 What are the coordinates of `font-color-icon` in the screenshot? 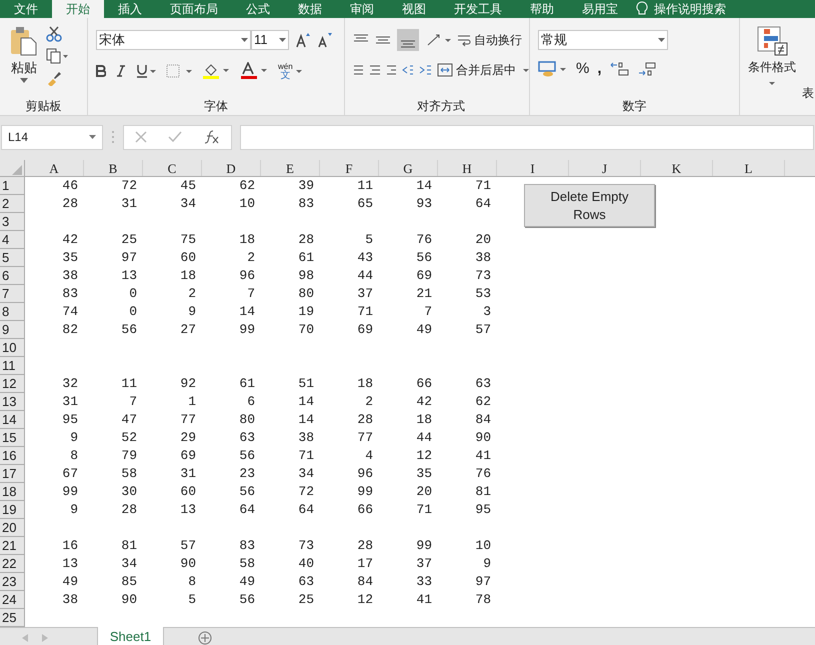 It's located at (254, 71).